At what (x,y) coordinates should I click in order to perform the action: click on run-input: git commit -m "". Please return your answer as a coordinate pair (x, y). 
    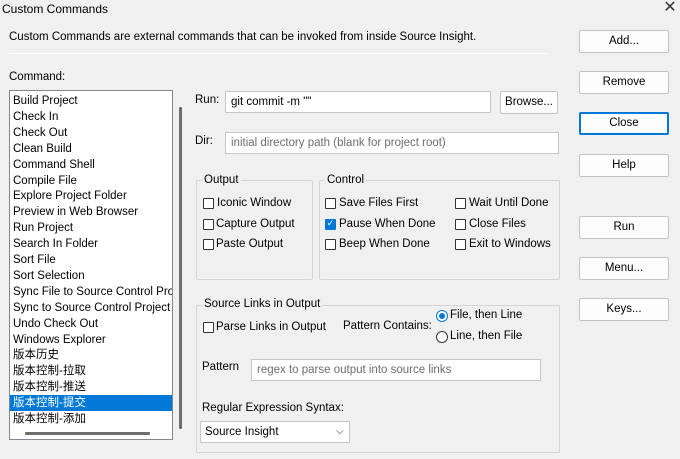
    Looking at the image, I should click on (358, 102).